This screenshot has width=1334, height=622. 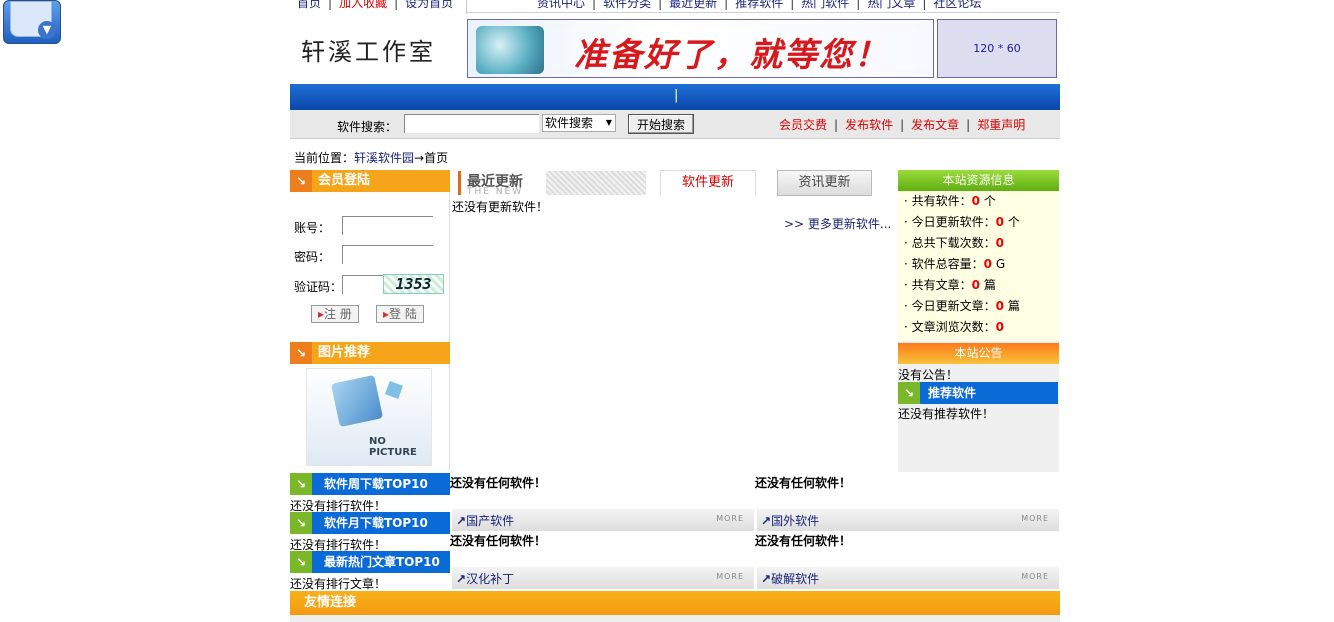 What do you see at coordinates (569, 123) in the screenshot?
I see `search-type-value: 软件搜索` at bounding box center [569, 123].